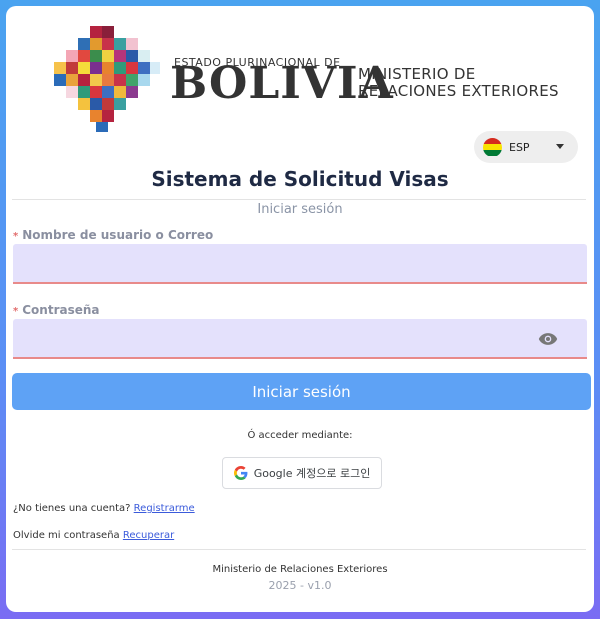  I want to click on title-divider, so click(299, 199).